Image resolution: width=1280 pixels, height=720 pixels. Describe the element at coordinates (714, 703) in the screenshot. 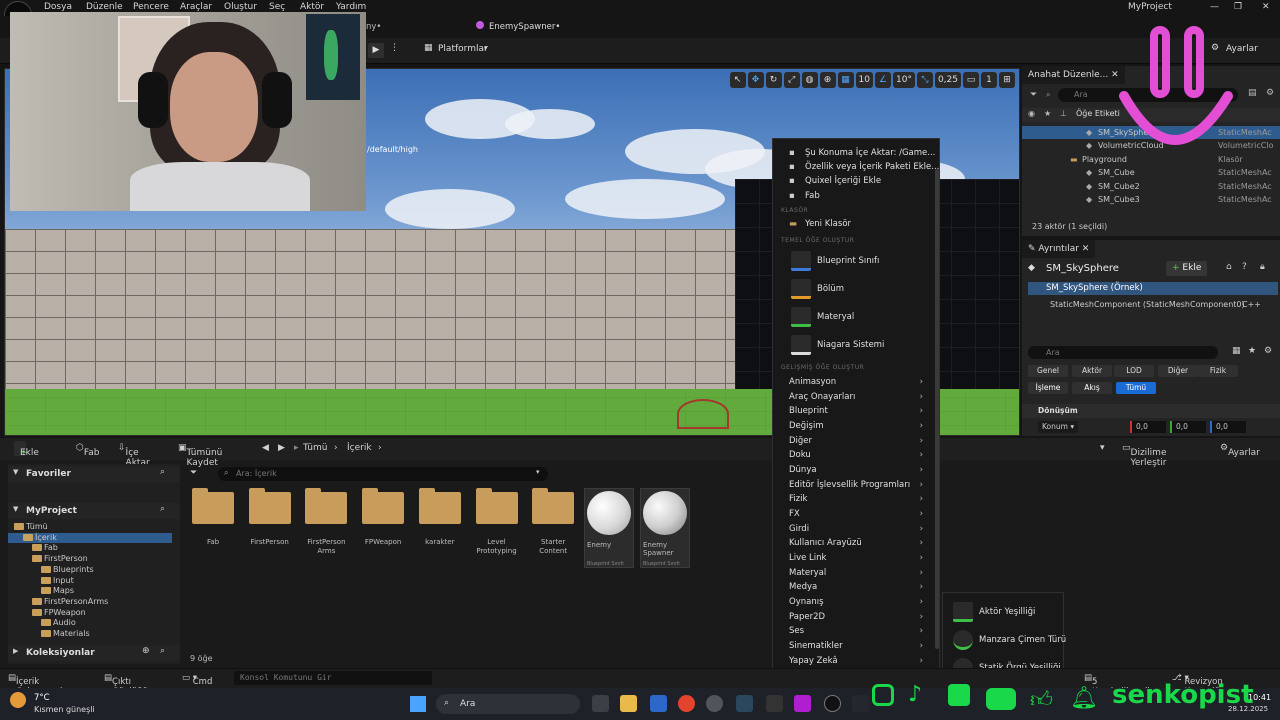

I see `github-icon` at that location.